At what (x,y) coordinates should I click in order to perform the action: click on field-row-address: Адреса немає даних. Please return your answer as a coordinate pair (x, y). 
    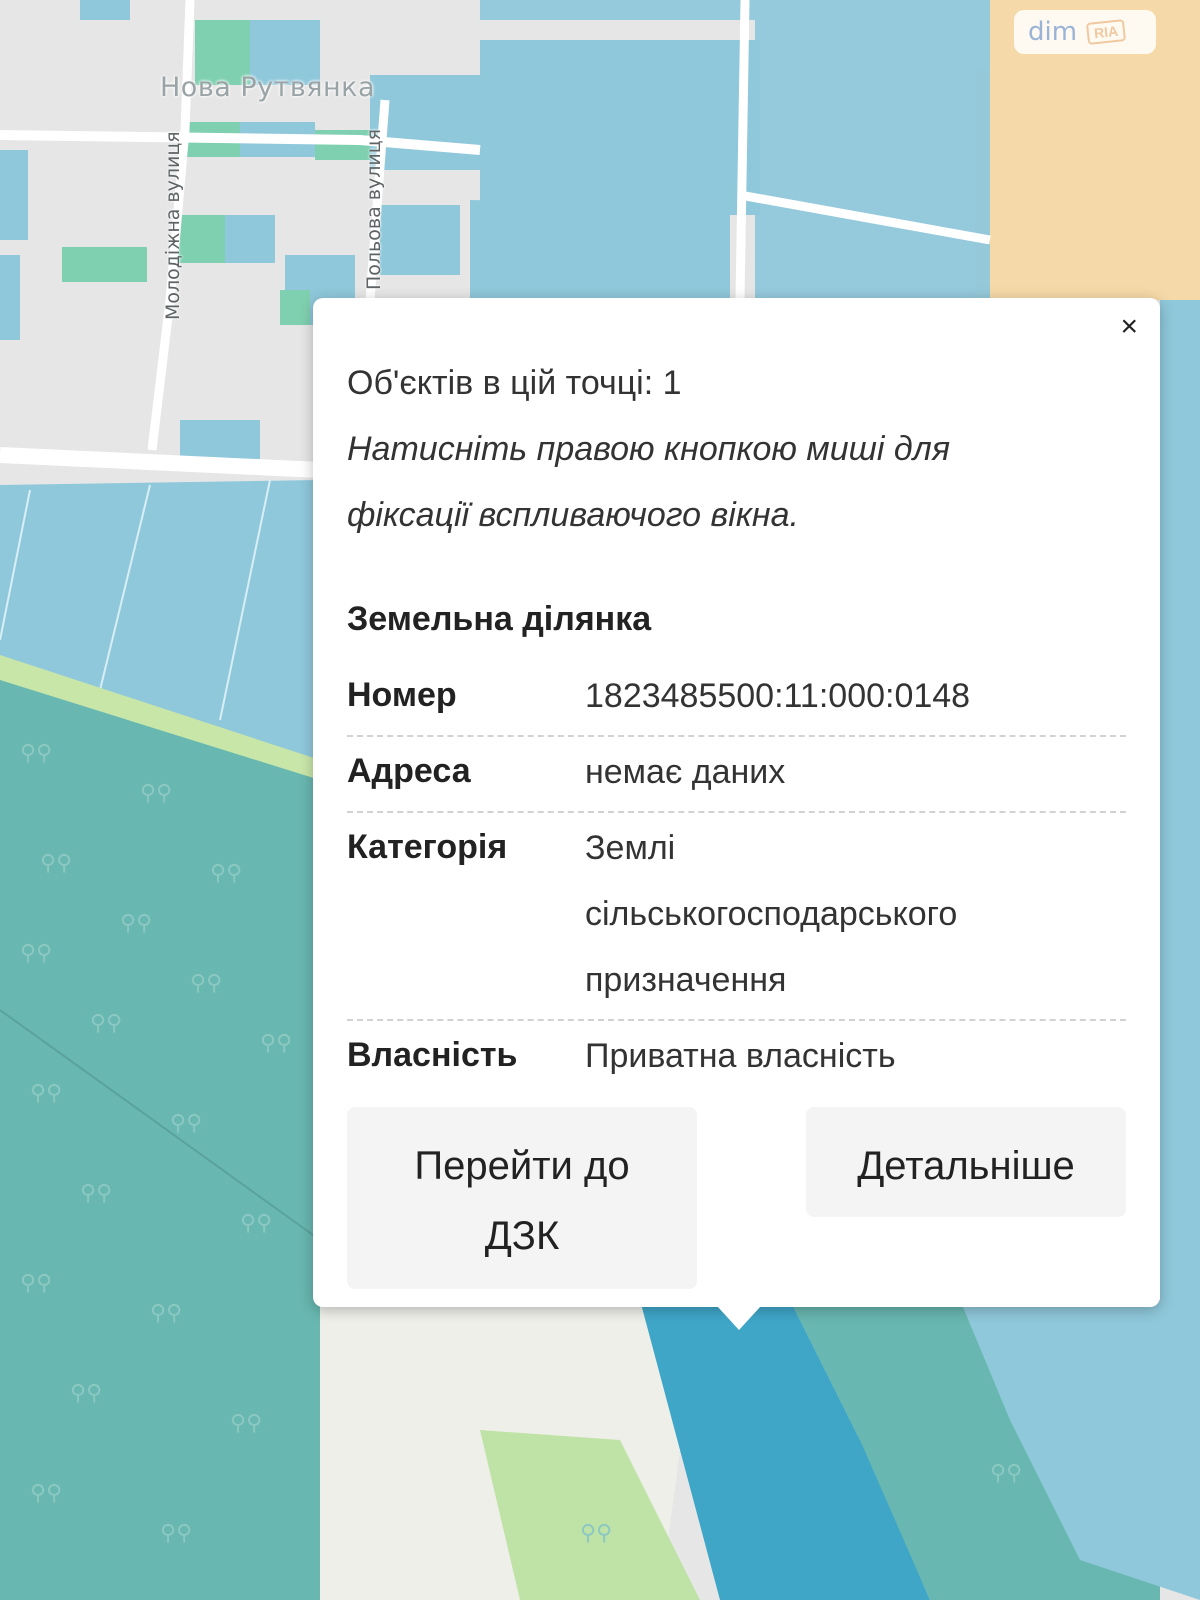
    Looking at the image, I should click on (736, 775).